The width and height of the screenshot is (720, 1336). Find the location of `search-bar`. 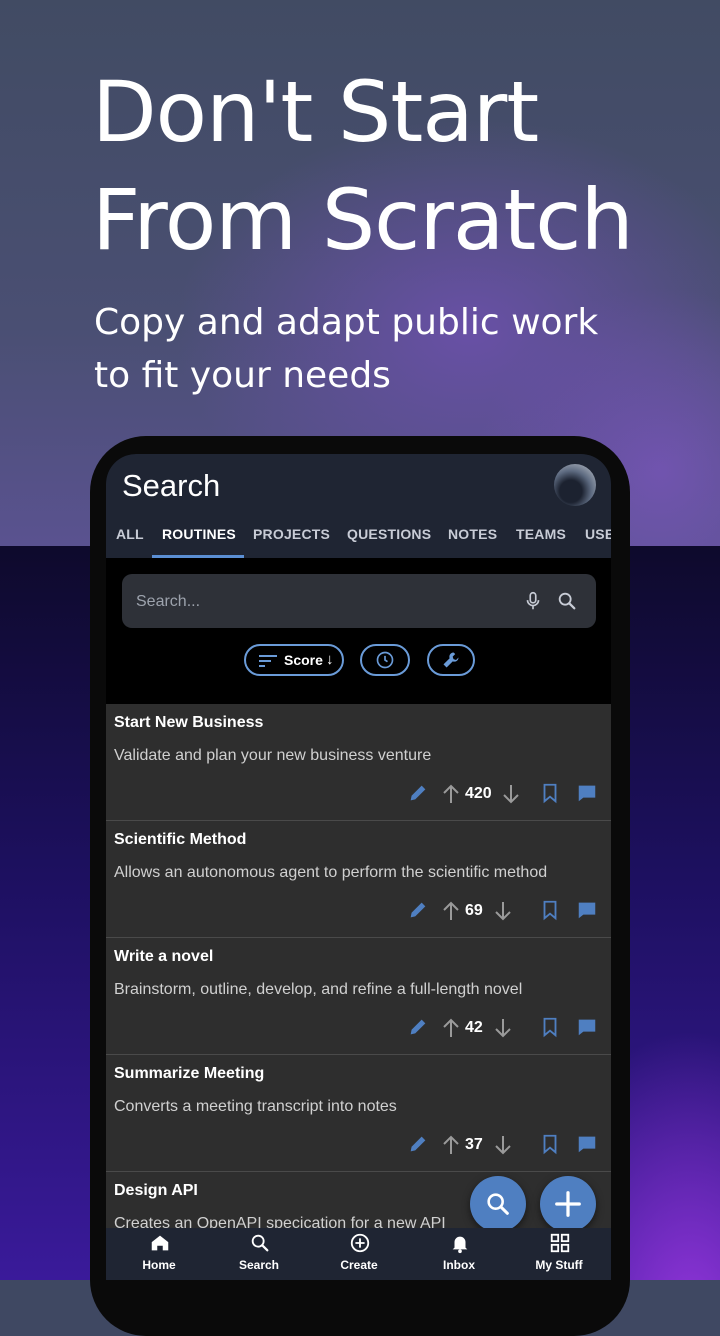

search-bar is located at coordinates (359, 601).